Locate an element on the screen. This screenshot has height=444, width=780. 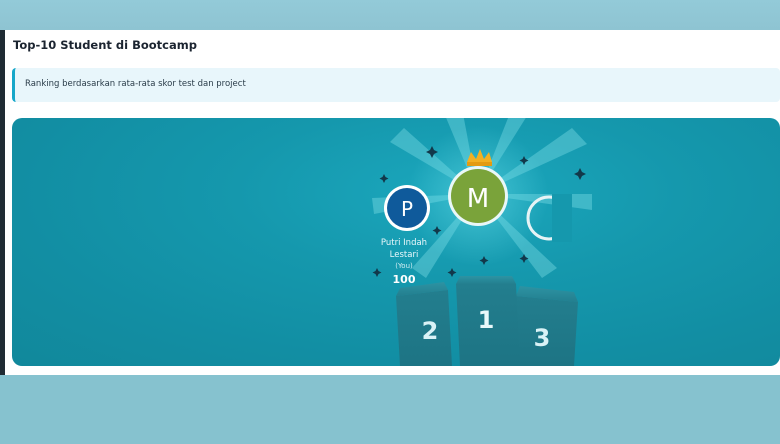
podium-second: 2 is located at coordinates (424, 324).